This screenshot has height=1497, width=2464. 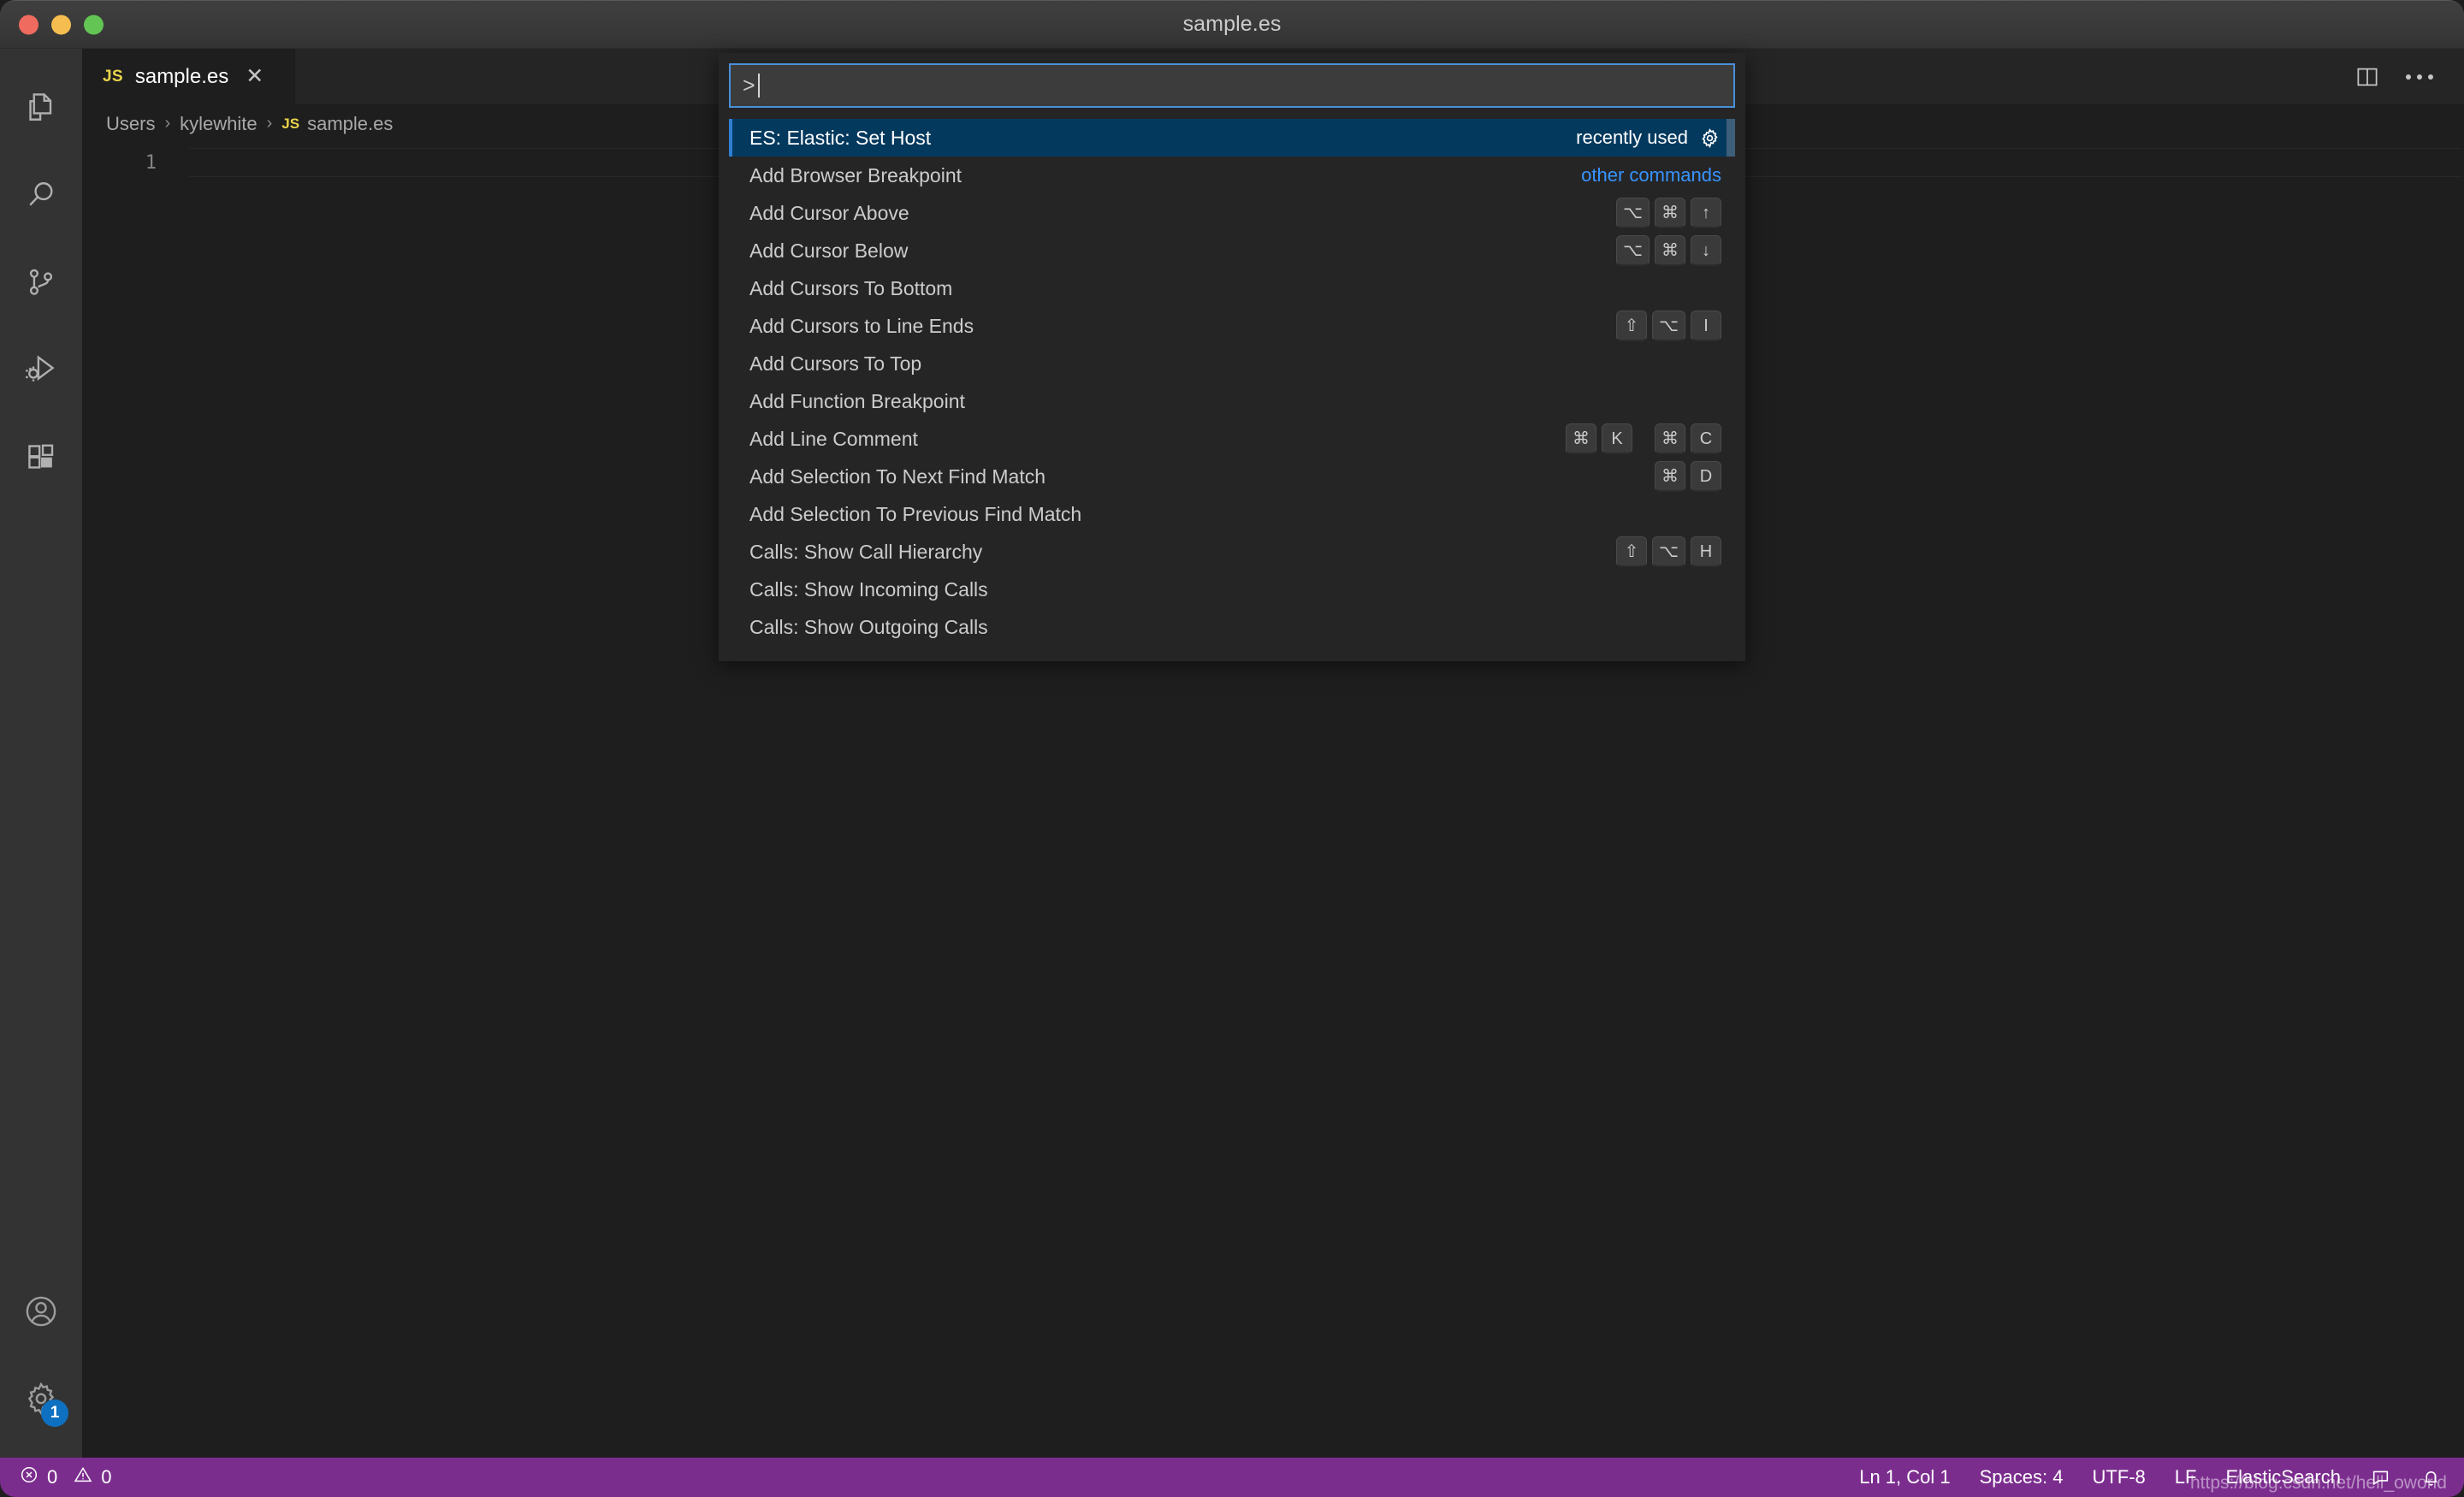 I want to click on js-file-icon: JS, so click(x=113, y=76).